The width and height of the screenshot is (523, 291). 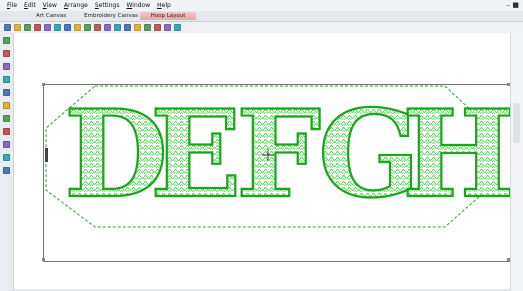 I want to click on scroll-thumb, so click(x=516, y=123).